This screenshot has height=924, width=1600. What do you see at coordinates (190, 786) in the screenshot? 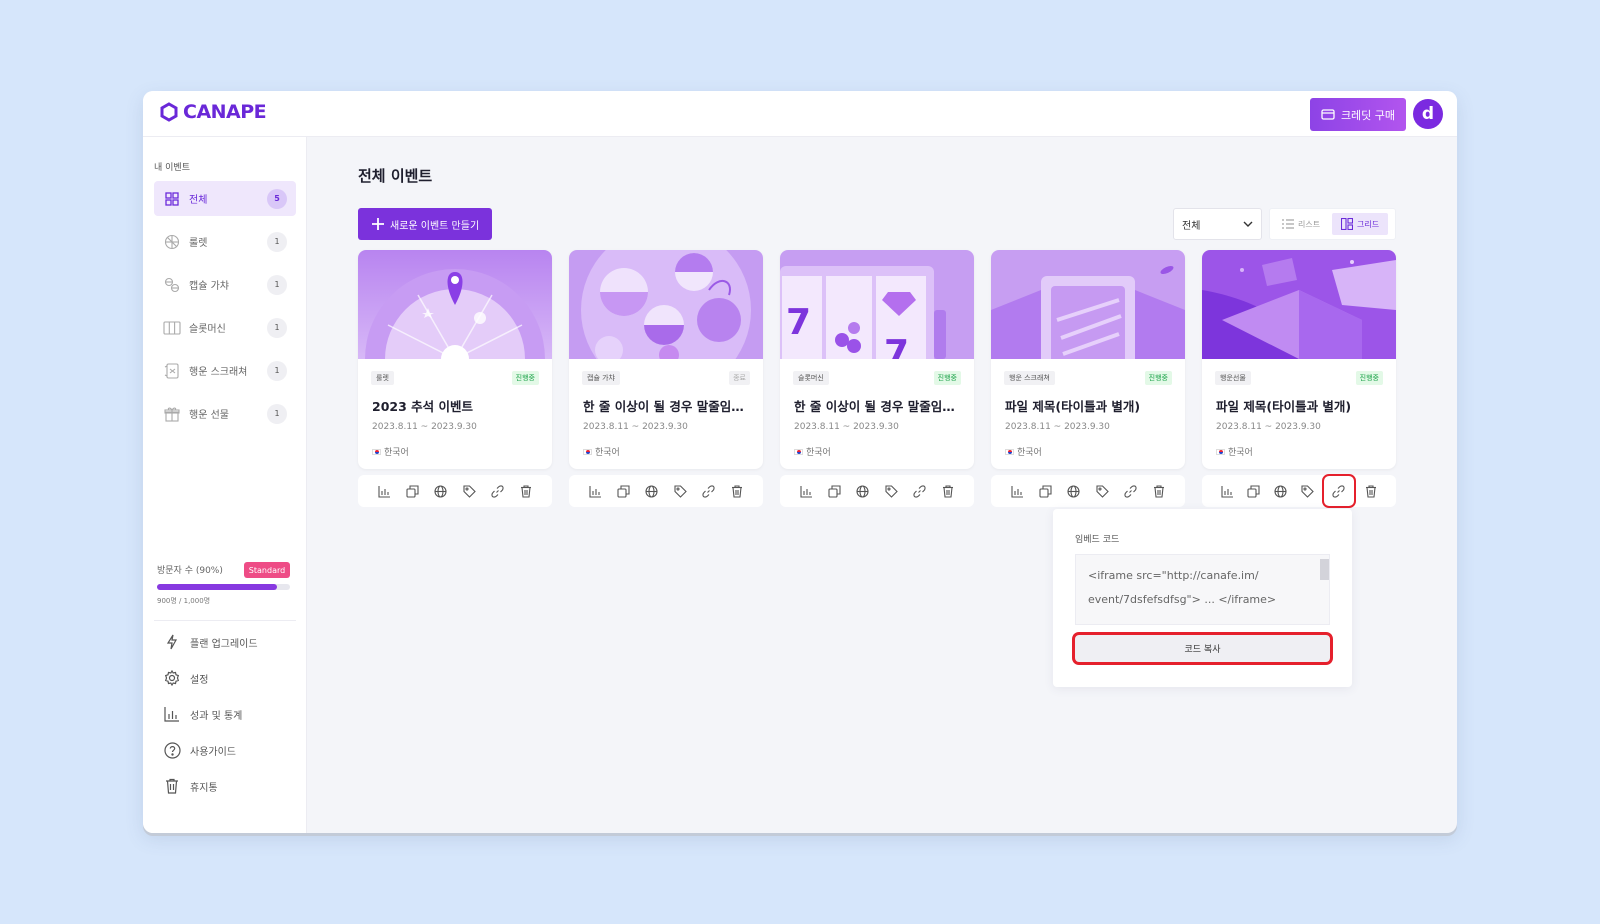
I see `sidebar-trash: 휴지통` at bounding box center [190, 786].